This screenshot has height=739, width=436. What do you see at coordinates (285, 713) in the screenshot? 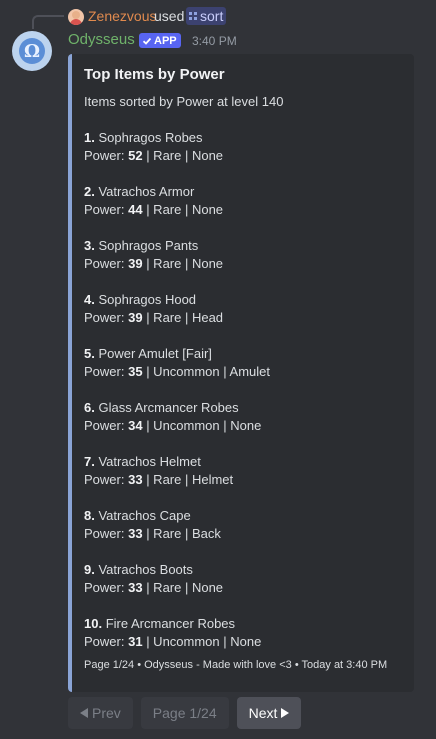
I see `arrow-right-icon` at bounding box center [285, 713].